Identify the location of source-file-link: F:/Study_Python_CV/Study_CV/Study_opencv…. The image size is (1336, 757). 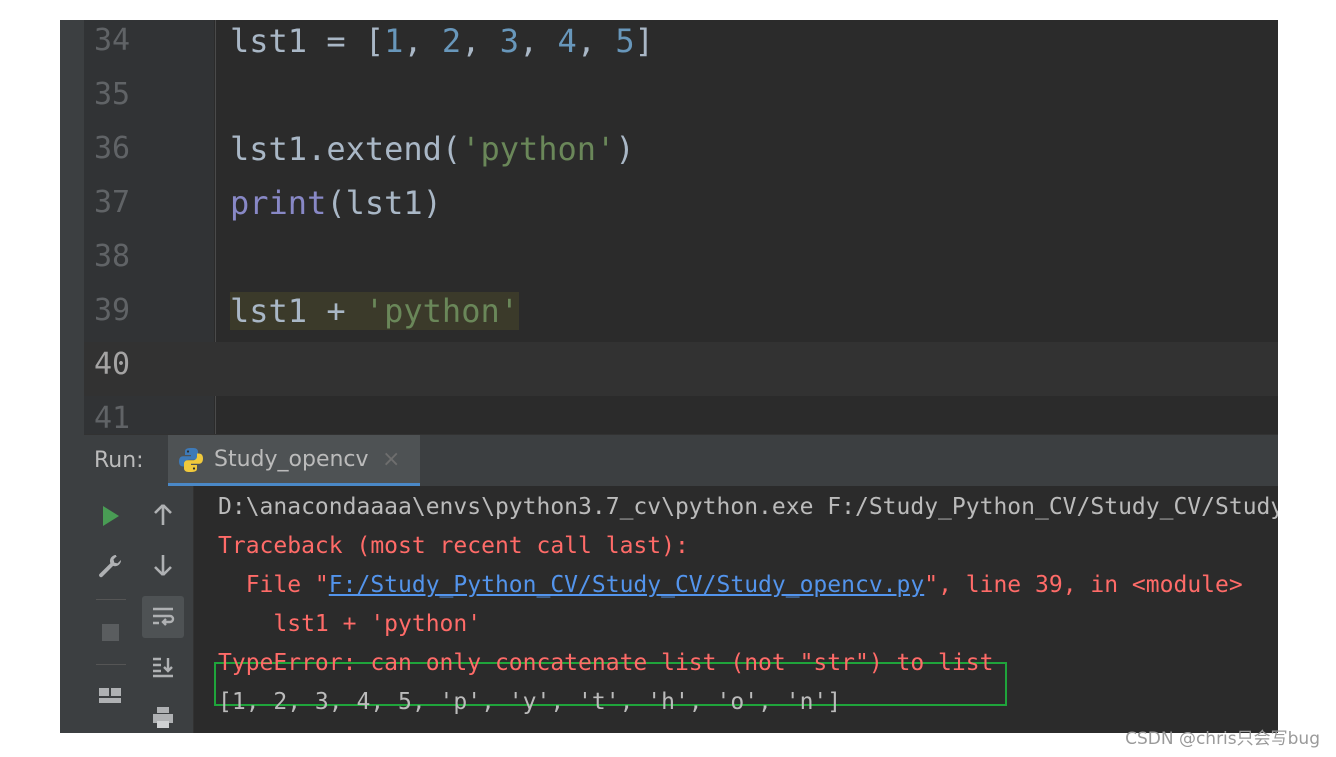
(626, 585).